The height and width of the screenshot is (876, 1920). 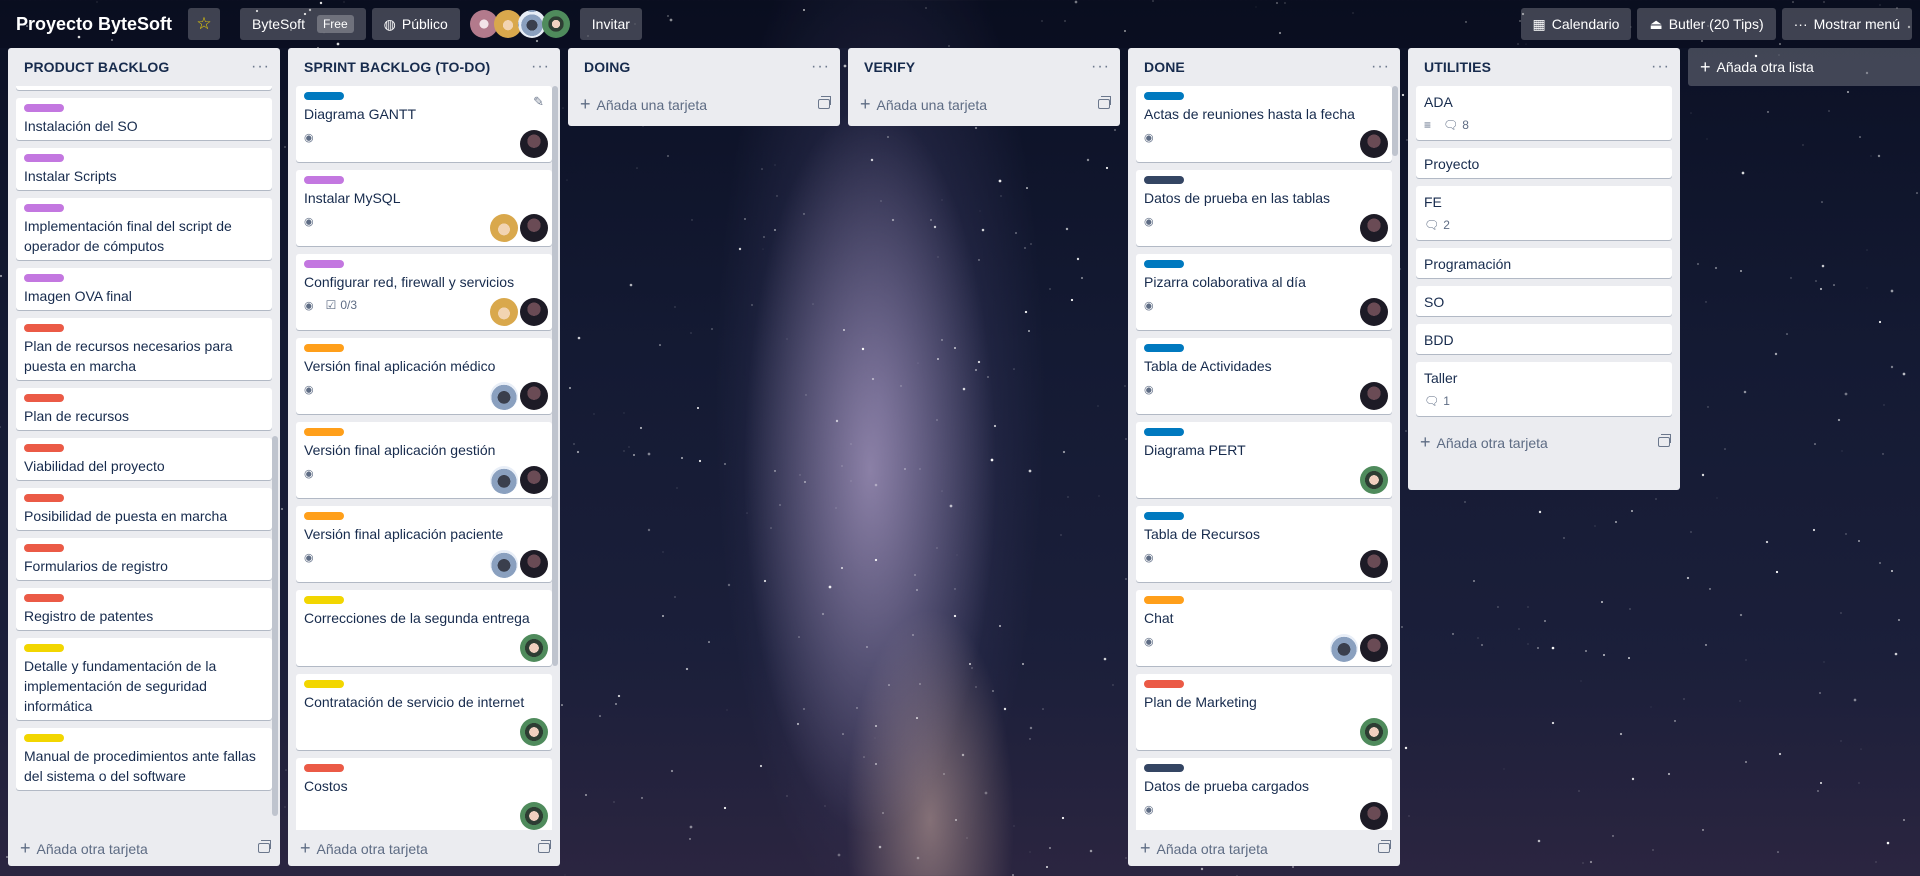 I want to click on calendar-button: ▦ Calendario, so click(x=1576, y=24).